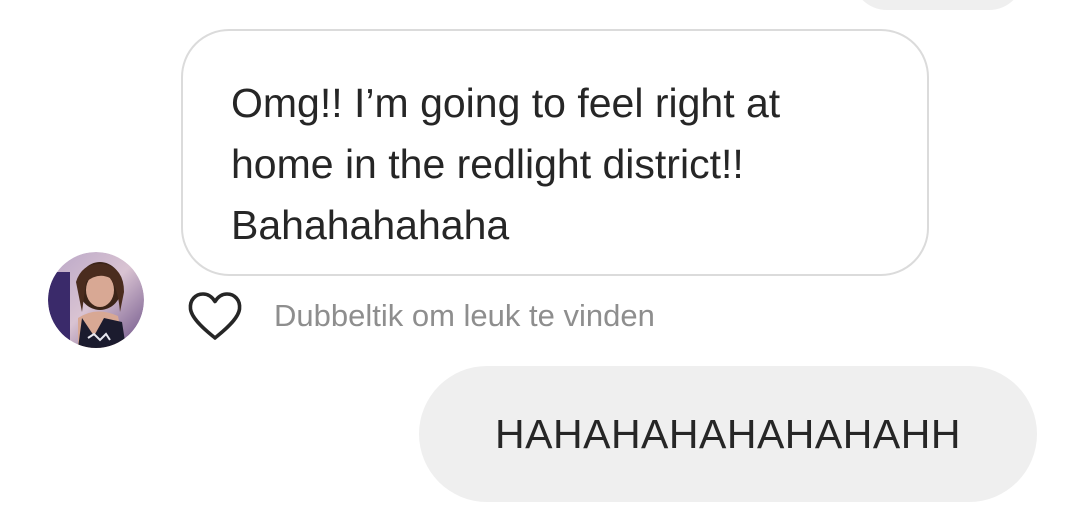 The height and width of the screenshot is (516, 1080). I want to click on sender-avatar, so click(96, 300).